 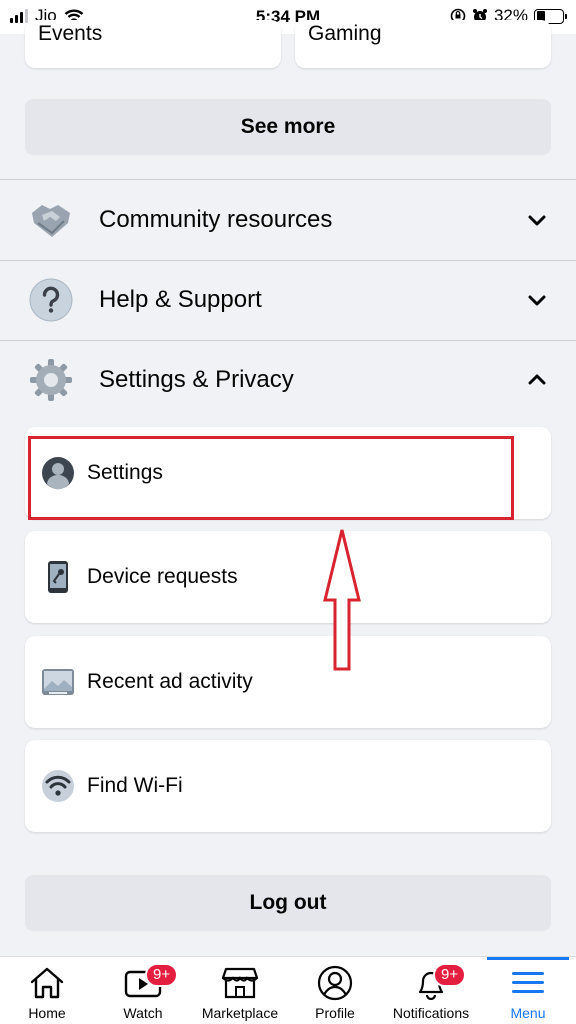 What do you see at coordinates (288, 903) in the screenshot?
I see `log-out-button: Log out` at bounding box center [288, 903].